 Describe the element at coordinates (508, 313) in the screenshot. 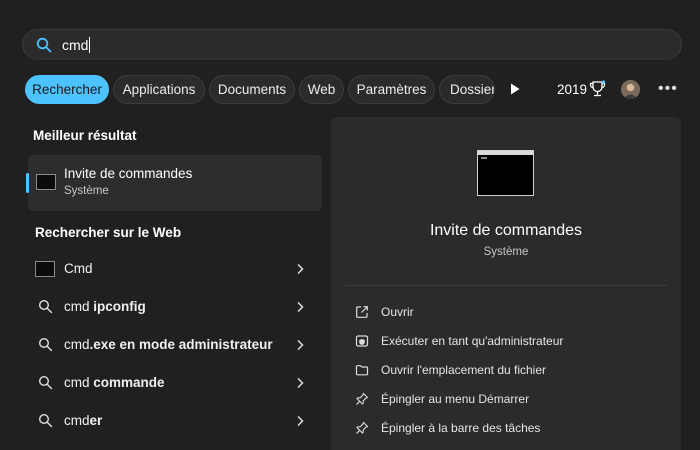

I see `action-open: Ouvrir` at that location.